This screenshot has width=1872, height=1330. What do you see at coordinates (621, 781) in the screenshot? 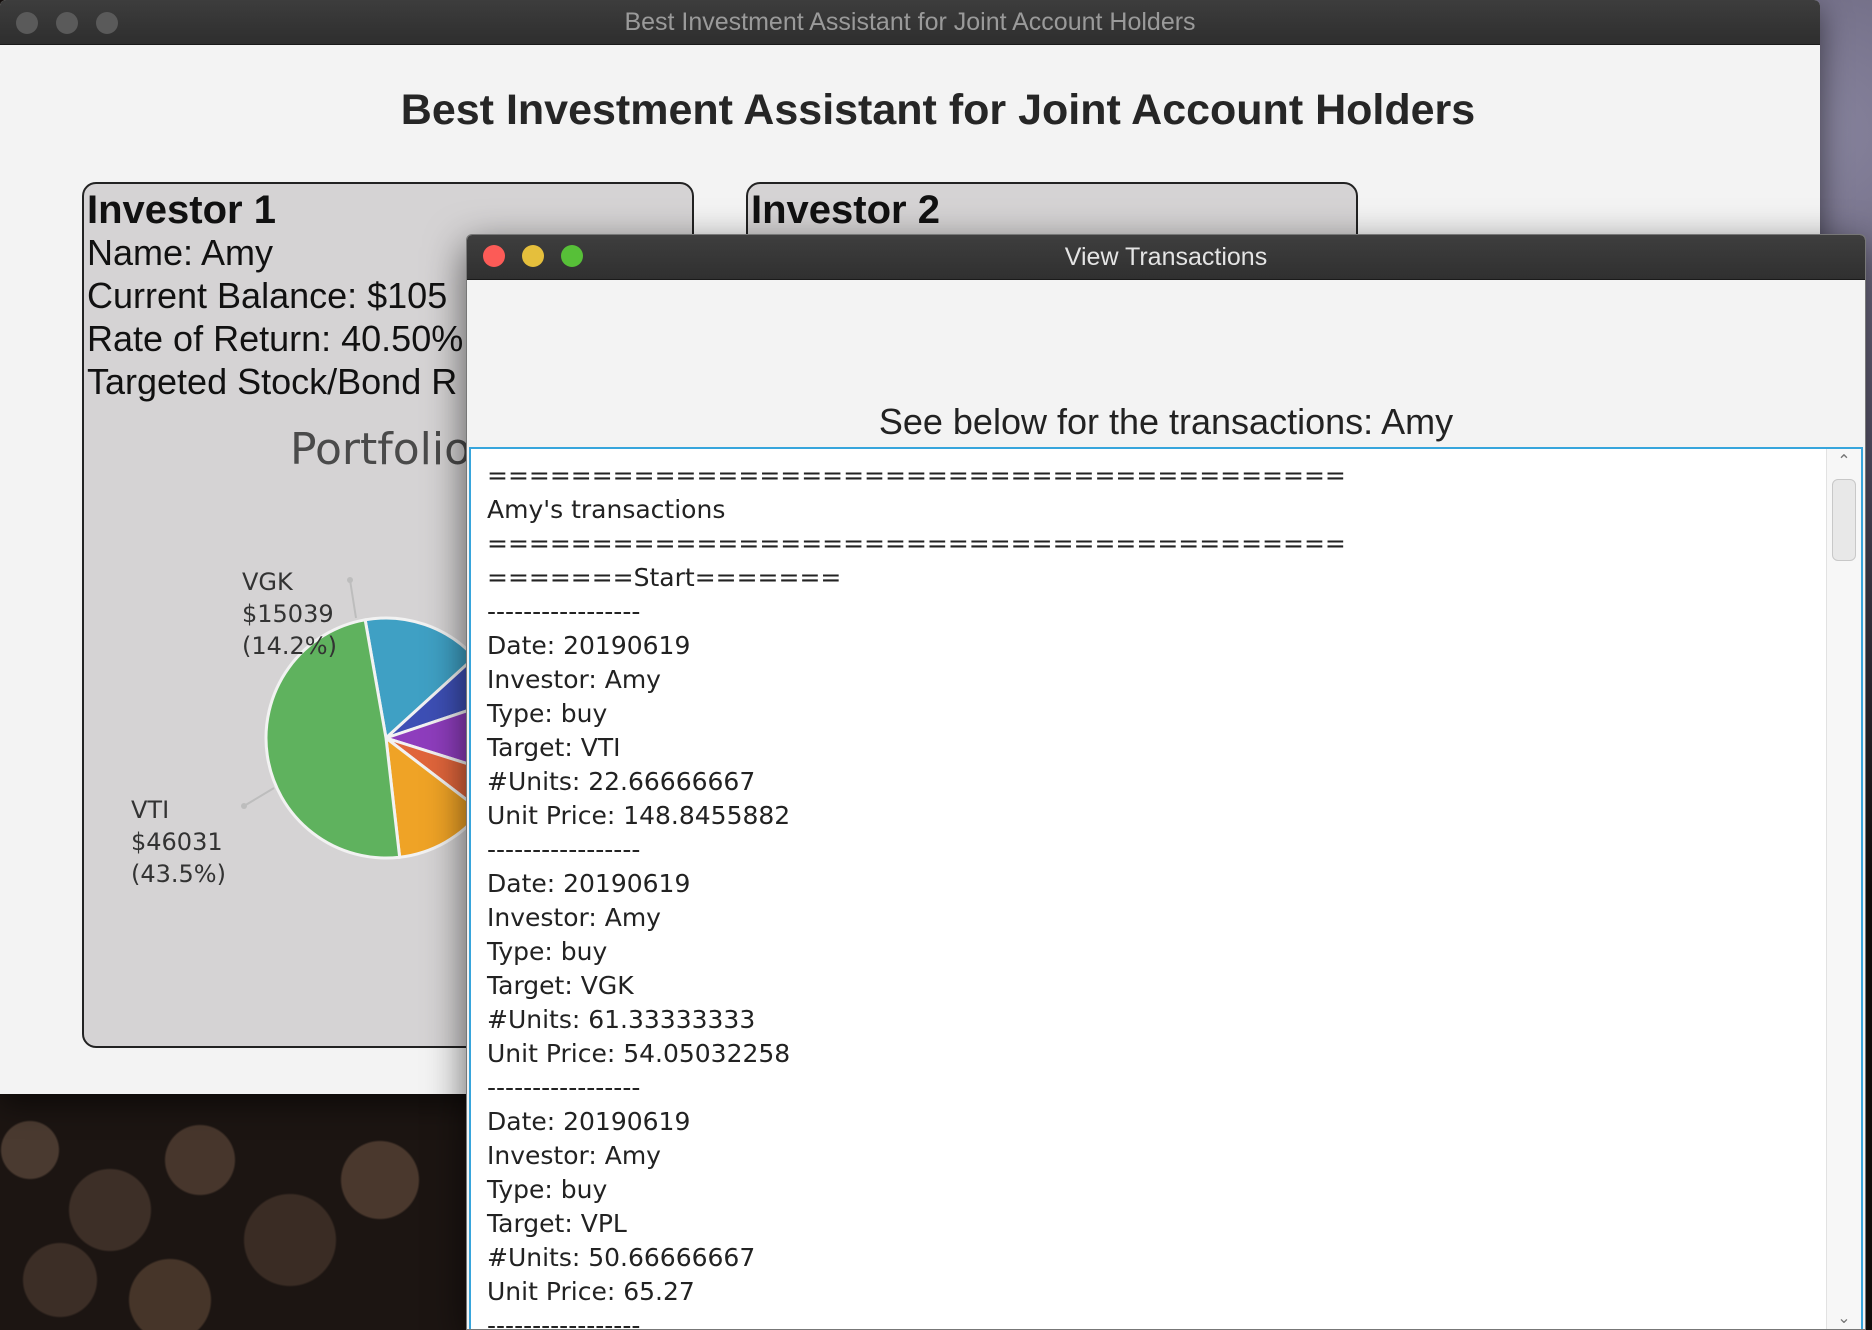
I see `transaction-line: #Units: 22.66666667` at bounding box center [621, 781].